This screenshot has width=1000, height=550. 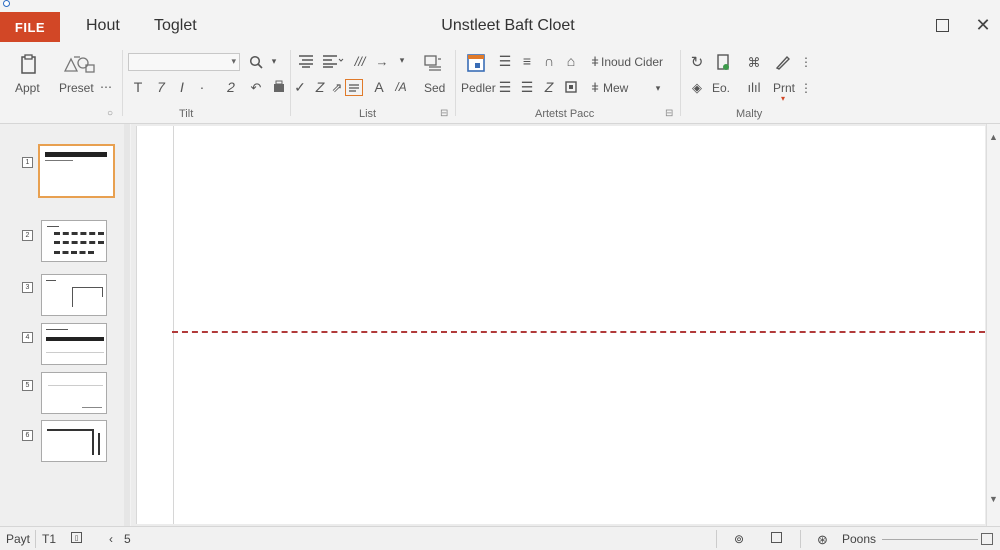 I want to click on apply-button, so click(x=29, y=64).